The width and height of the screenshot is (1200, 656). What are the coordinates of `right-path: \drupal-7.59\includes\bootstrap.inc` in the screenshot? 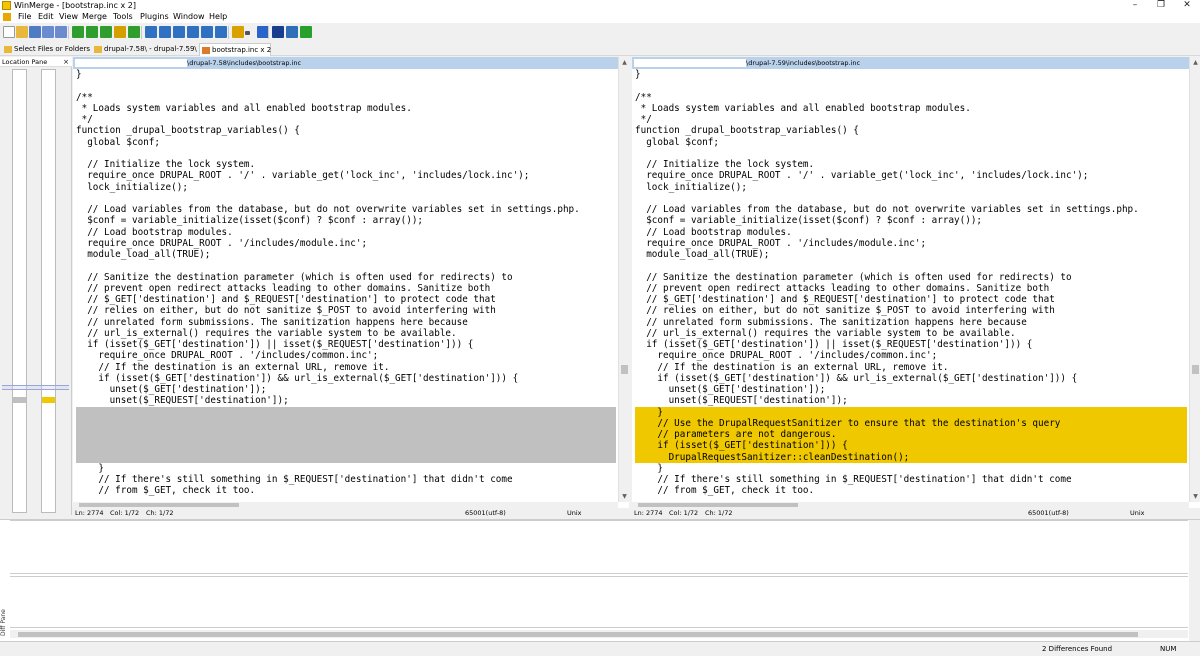 It's located at (803, 63).